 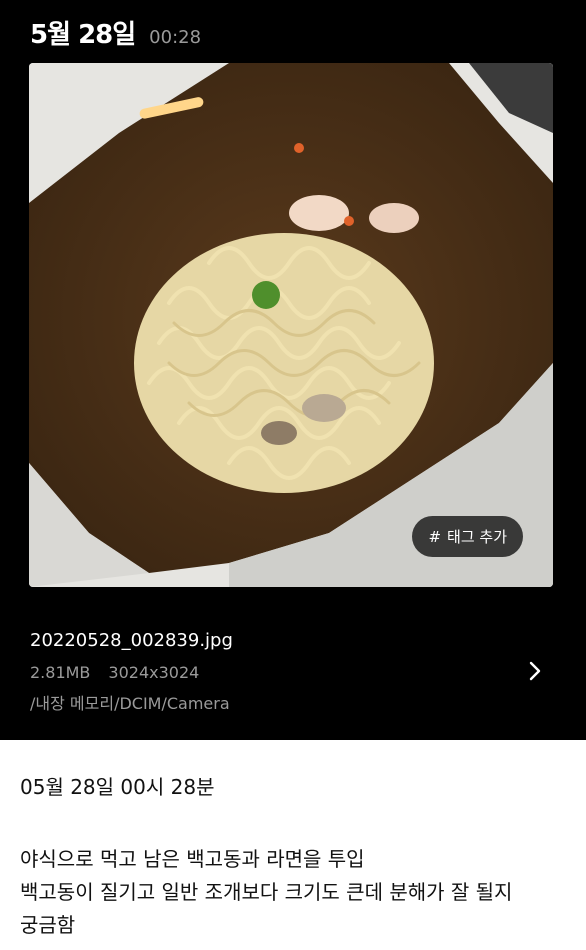 What do you see at coordinates (117, 787) in the screenshot?
I see `detail-timestamp: 05월 28일 00시 28분` at bounding box center [117, 787].